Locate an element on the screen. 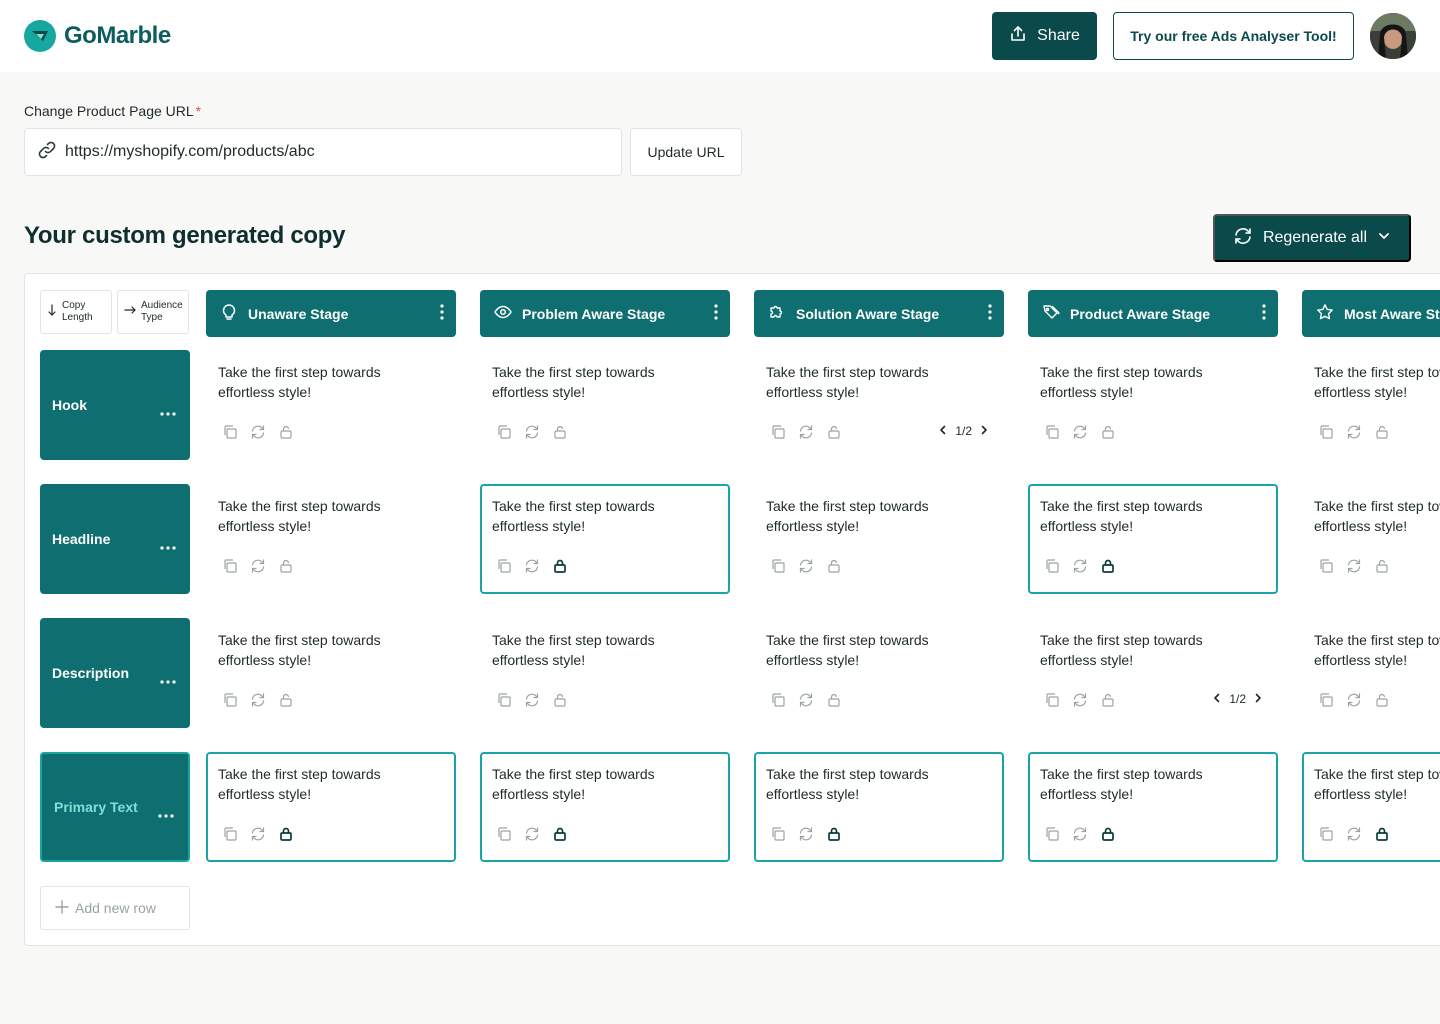 The image size is (1440, 1024). chevron-down-icon is located at coordinates (1384, 238).